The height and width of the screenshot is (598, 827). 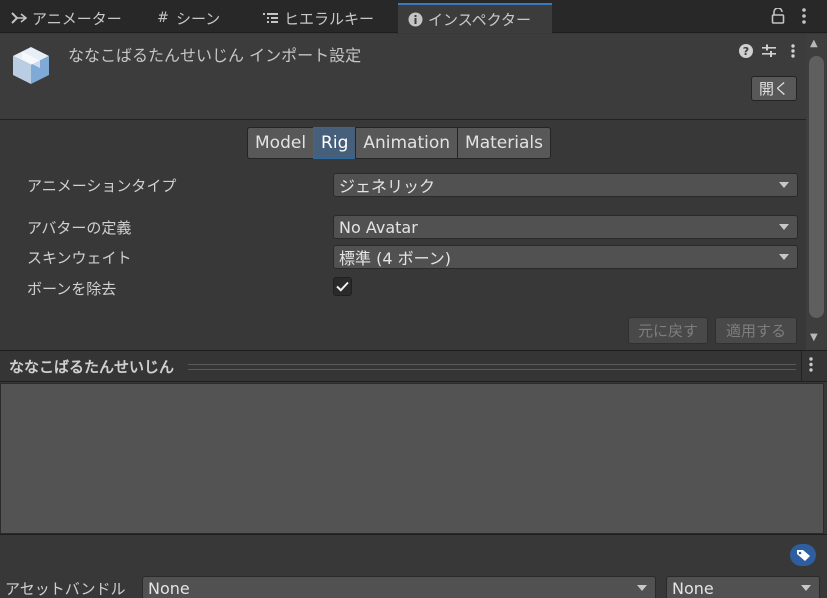 I want to click on tab-materials: Materials, so click(x=504, y=143).